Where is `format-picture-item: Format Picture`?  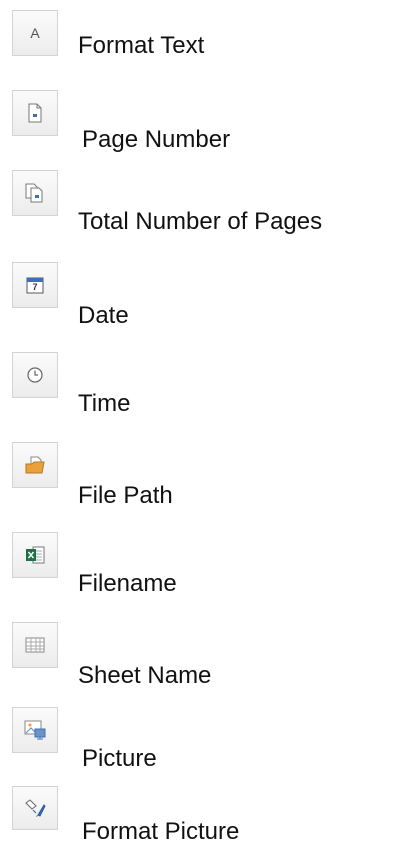 format-picture-item: Format Picture is located at coordinates (206, 816).